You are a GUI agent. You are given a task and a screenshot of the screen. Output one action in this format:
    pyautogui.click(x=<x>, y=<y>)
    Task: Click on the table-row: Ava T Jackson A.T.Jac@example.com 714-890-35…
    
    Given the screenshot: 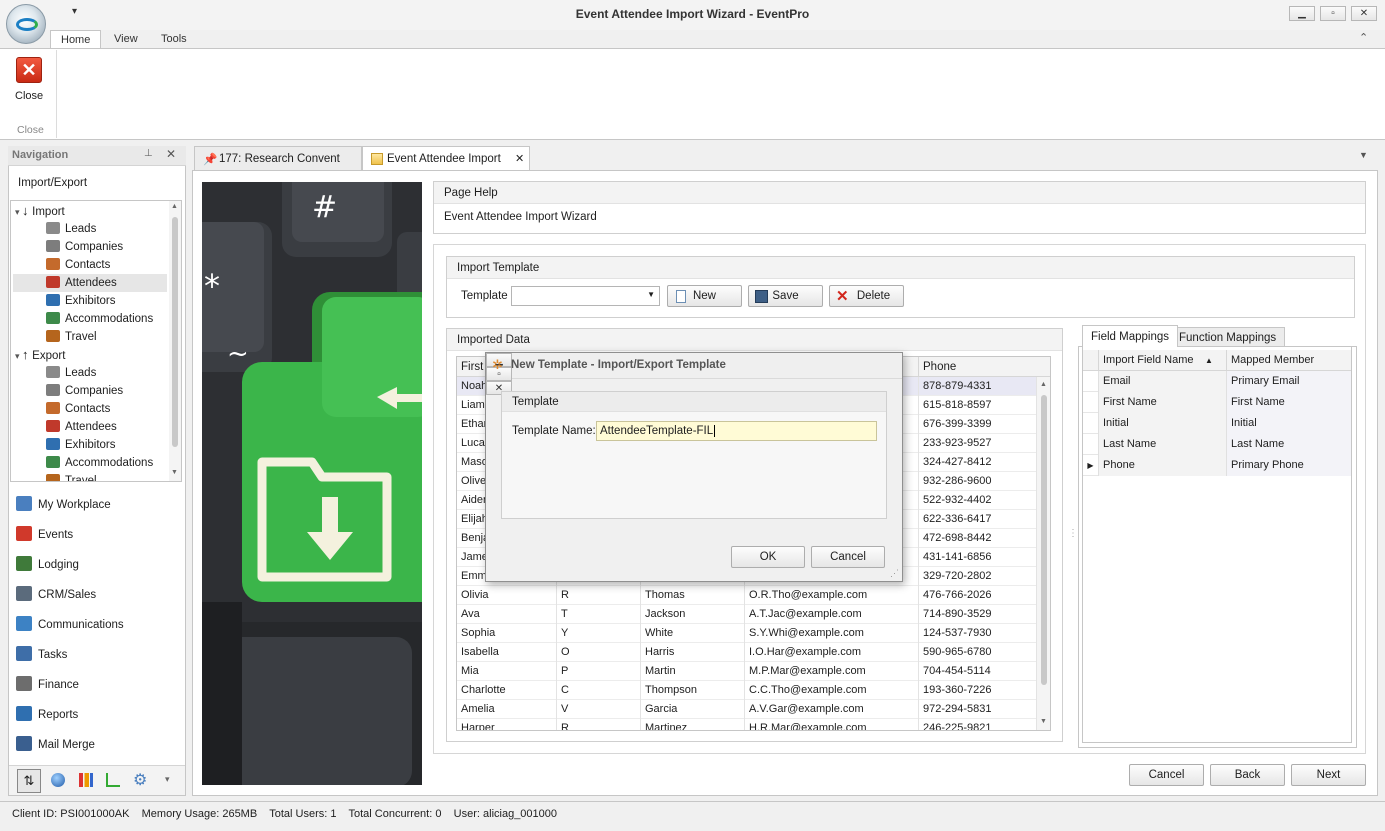 What is the action you would take?
    pyautogui.click(x=747, y=614)
    